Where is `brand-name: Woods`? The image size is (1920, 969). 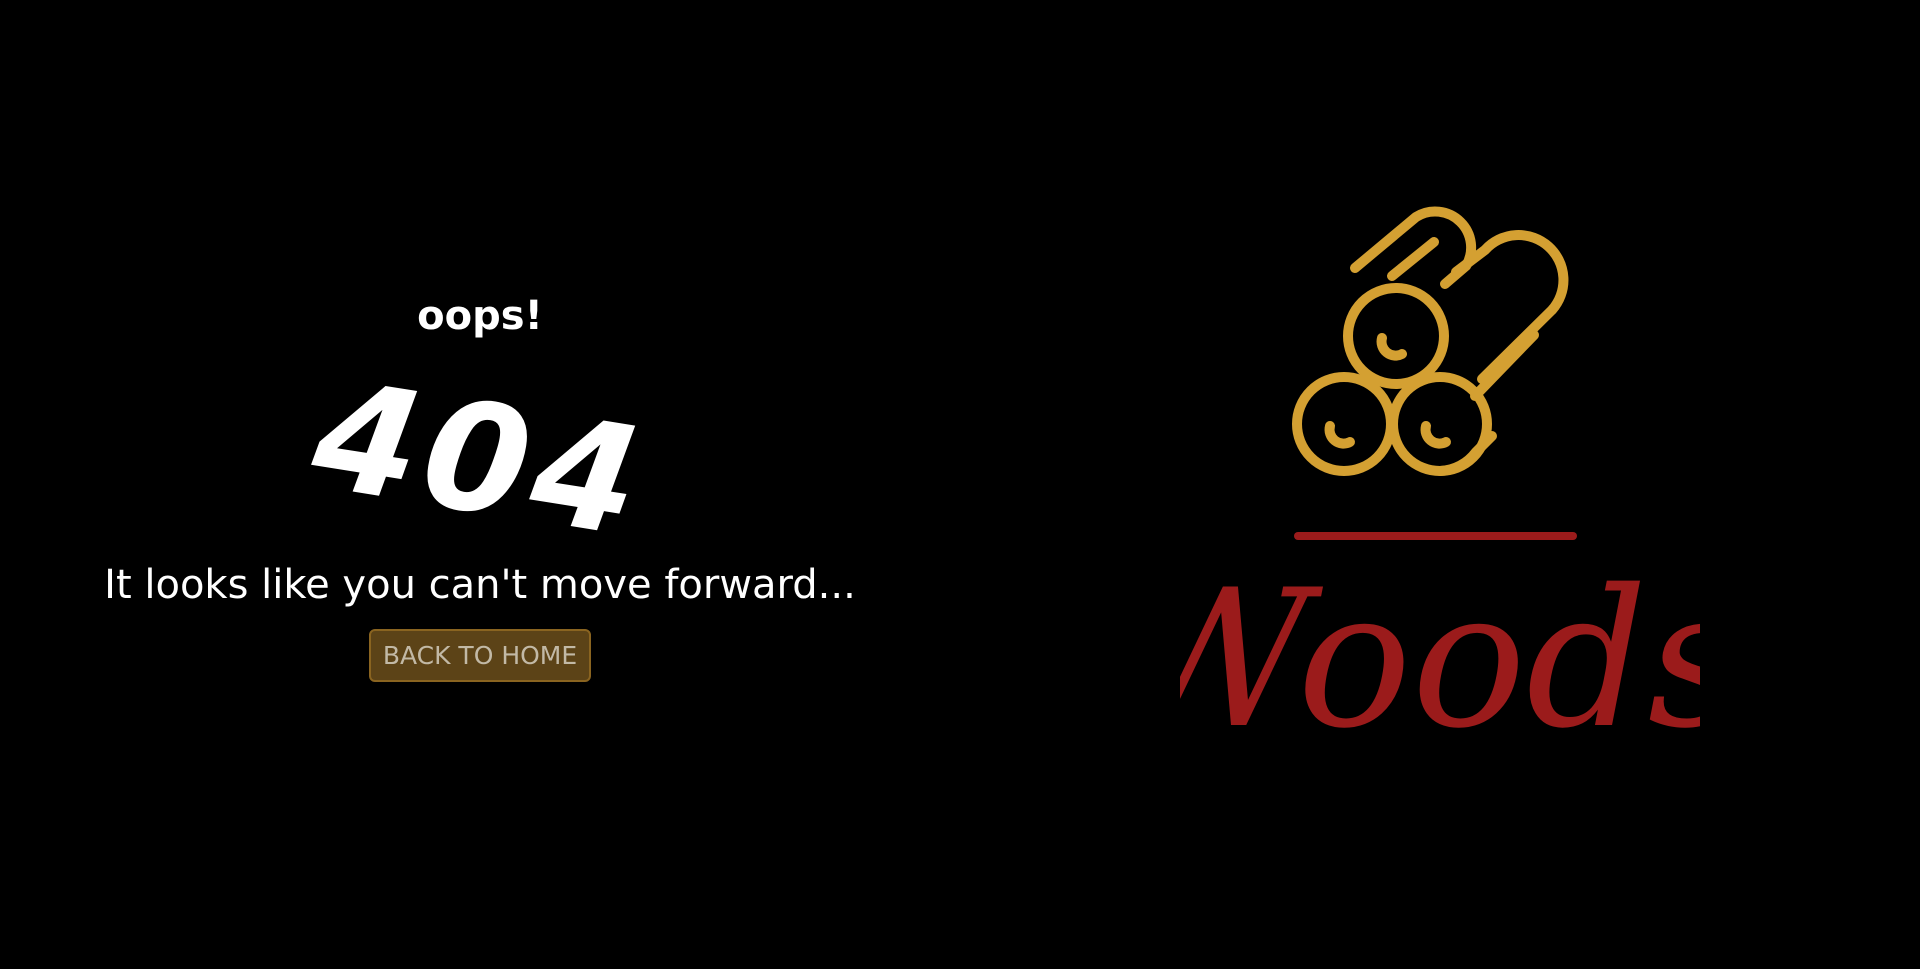 brand-name: Woods is located at coordinates (1440, 659).